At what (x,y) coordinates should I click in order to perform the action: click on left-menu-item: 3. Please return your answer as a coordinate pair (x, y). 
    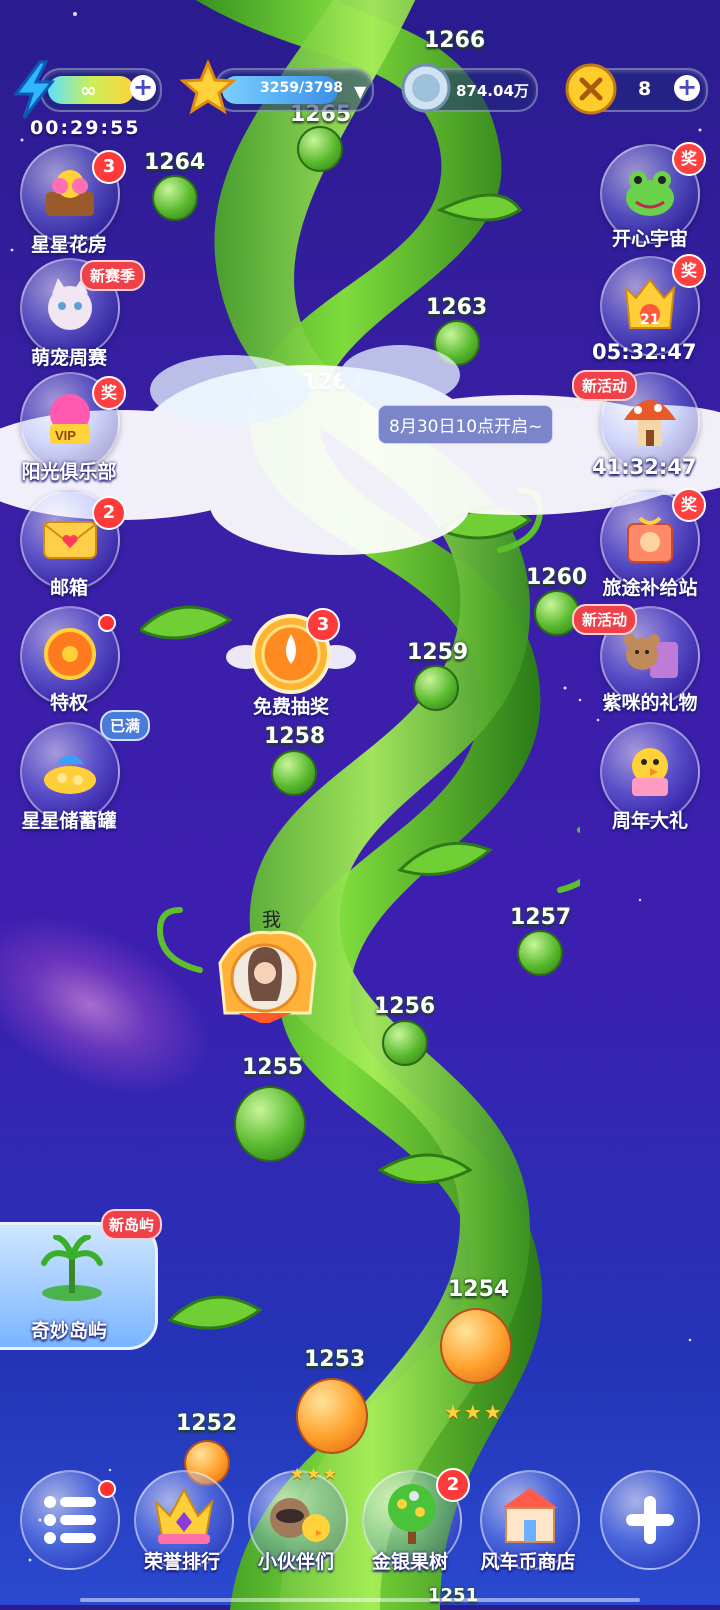
    Looking at the image, I should click on (73, 194).